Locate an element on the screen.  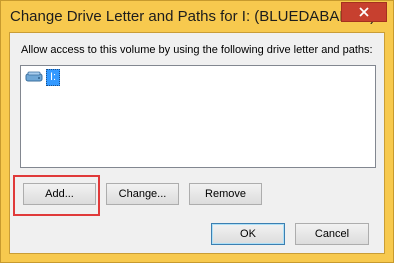
remove-button: Remove is located at coordinates (225, 194).